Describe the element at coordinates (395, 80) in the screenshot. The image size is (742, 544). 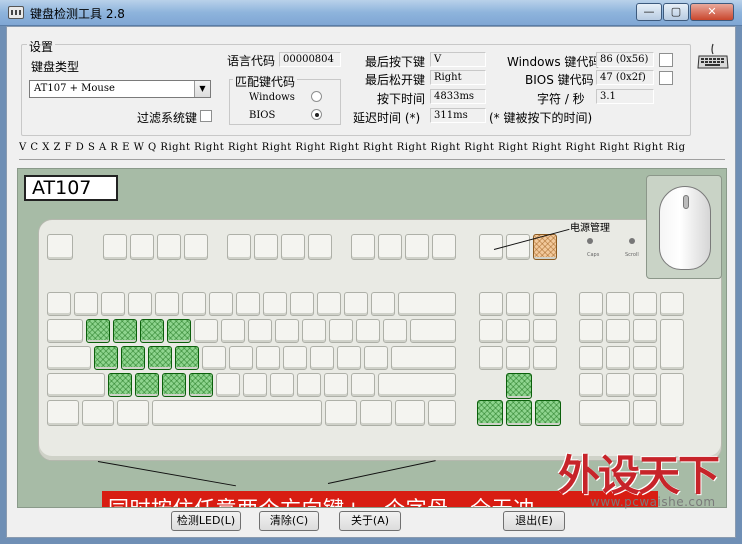
I see `last-released-label: 最后松开键` at that location.